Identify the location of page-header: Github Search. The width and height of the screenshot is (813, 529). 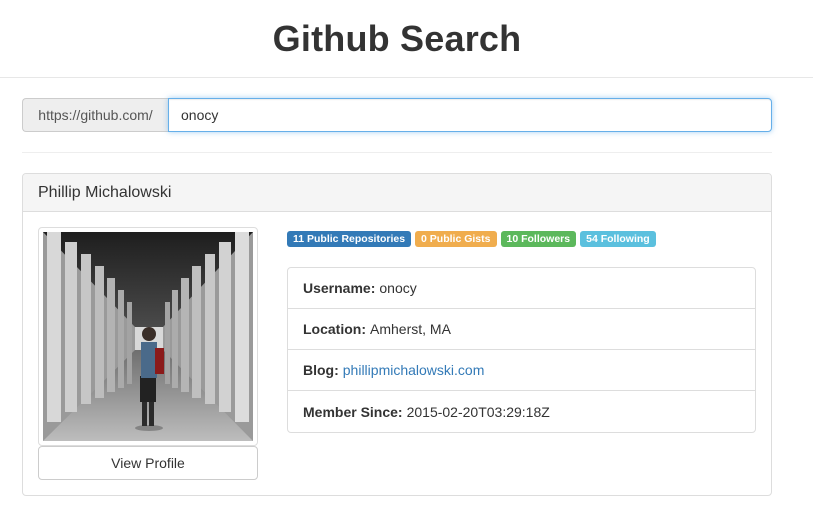
(406, 39).